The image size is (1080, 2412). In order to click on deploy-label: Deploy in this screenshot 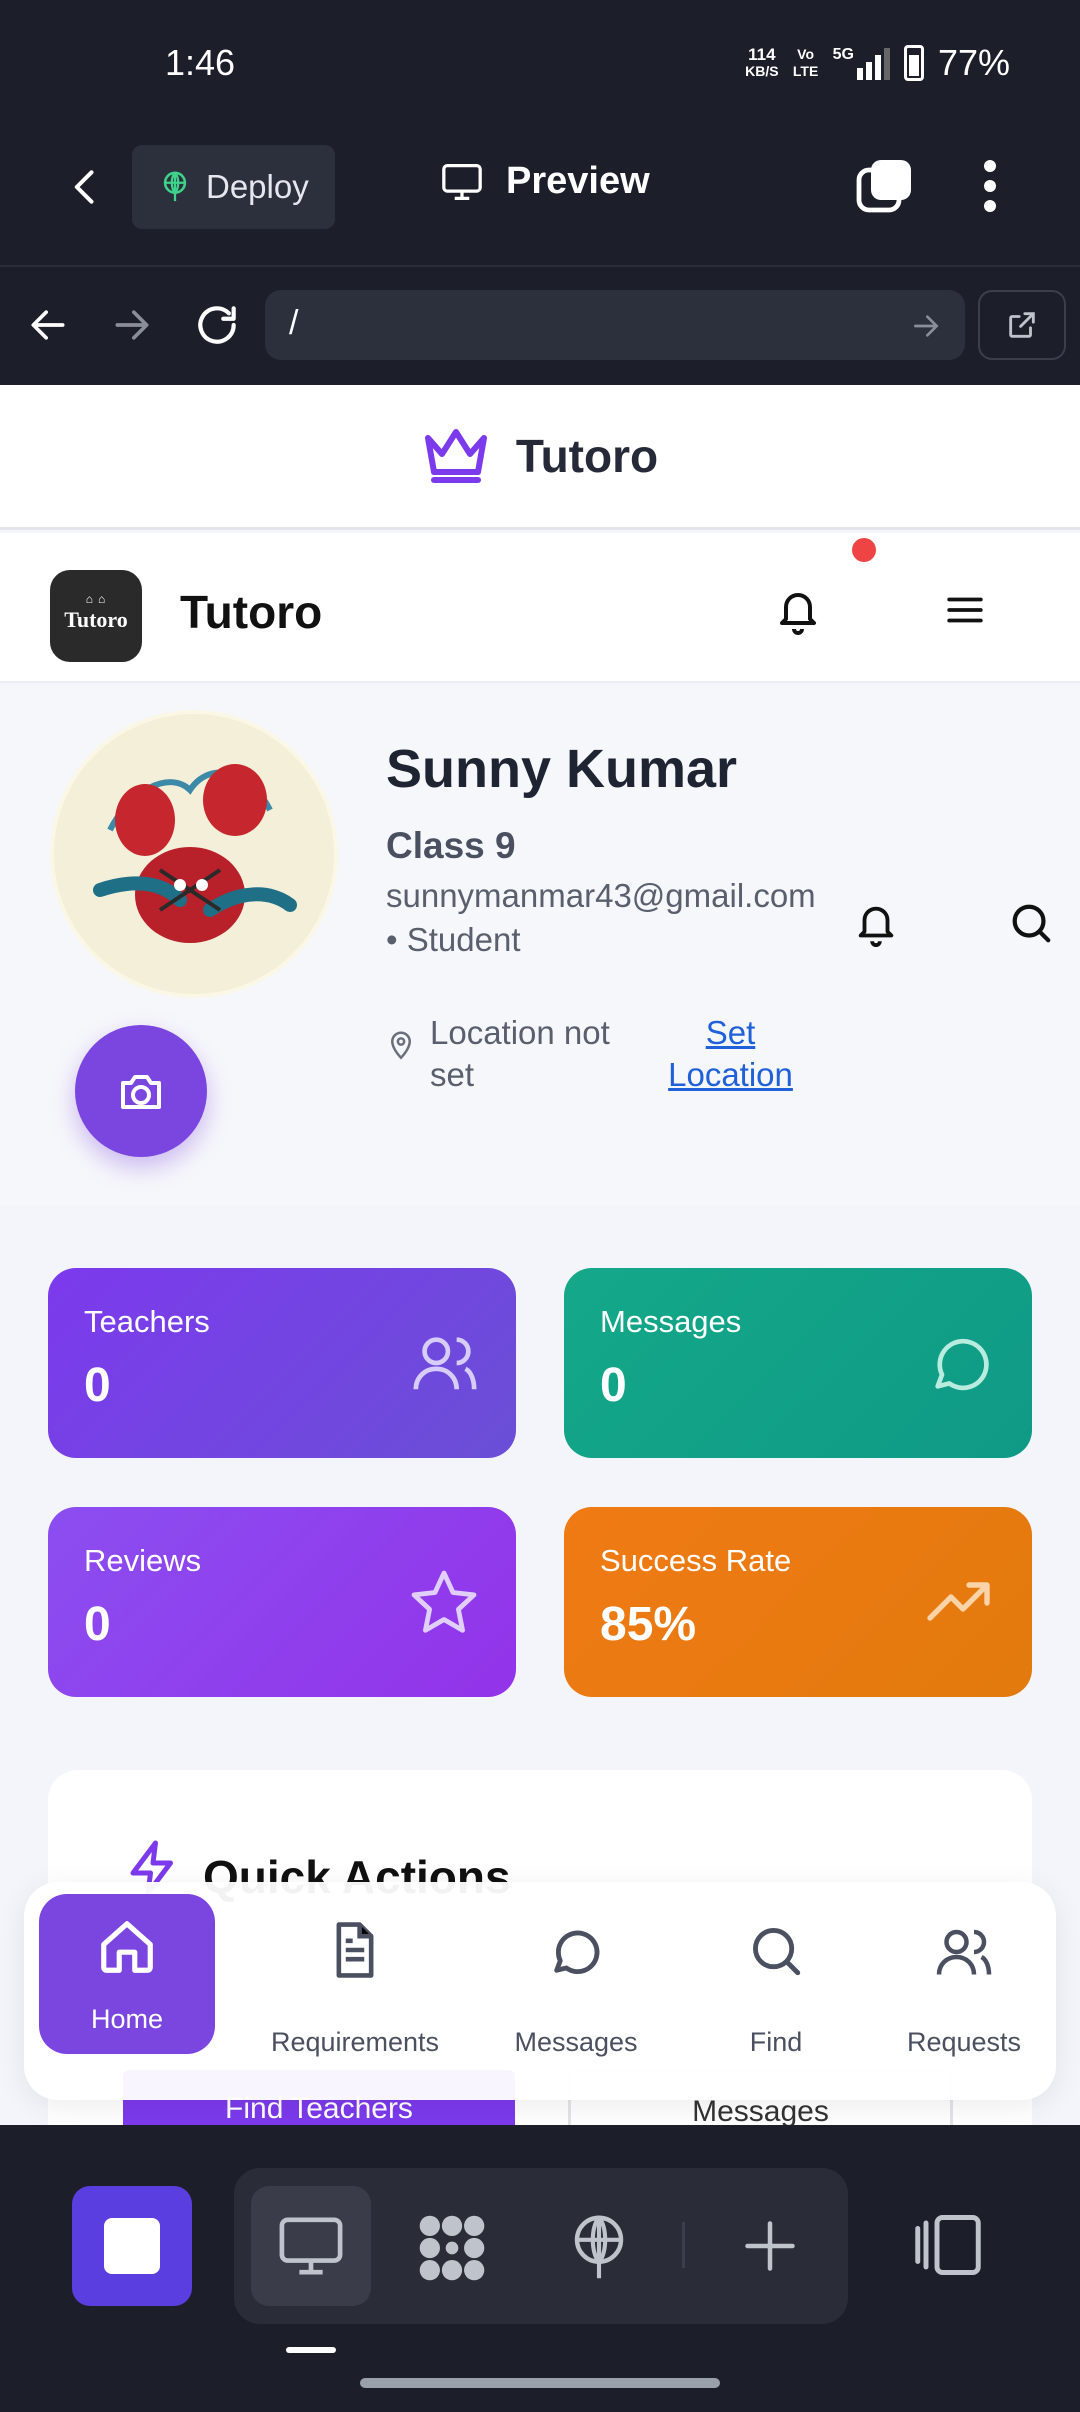, I will do `click(257, 186)`.